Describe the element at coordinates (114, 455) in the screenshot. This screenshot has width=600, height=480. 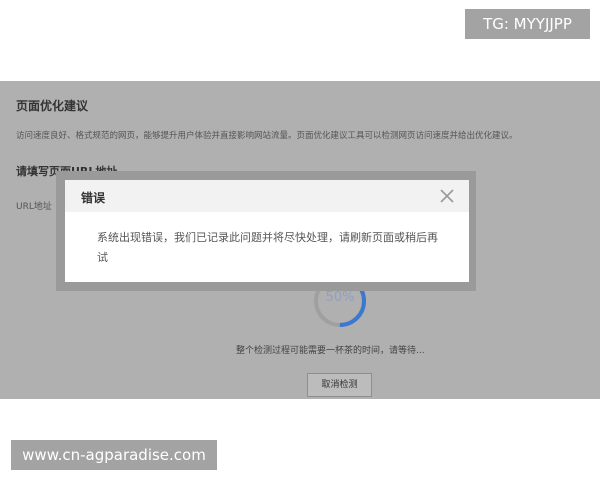
I see `watermark: www.cn-agparadise.com` at that location.